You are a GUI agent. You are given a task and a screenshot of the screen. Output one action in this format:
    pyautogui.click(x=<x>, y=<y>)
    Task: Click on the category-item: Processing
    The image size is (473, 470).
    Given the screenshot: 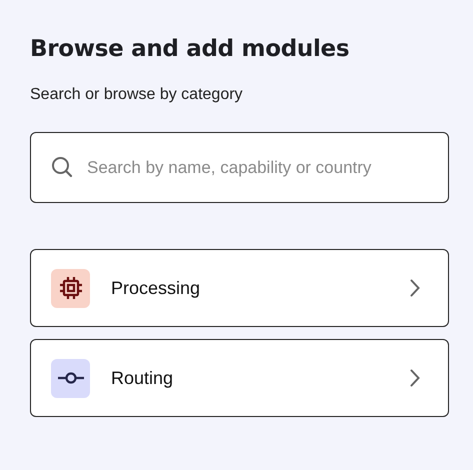 What is the action you would take?
    pyautogui.click(x=239, y=288)
    